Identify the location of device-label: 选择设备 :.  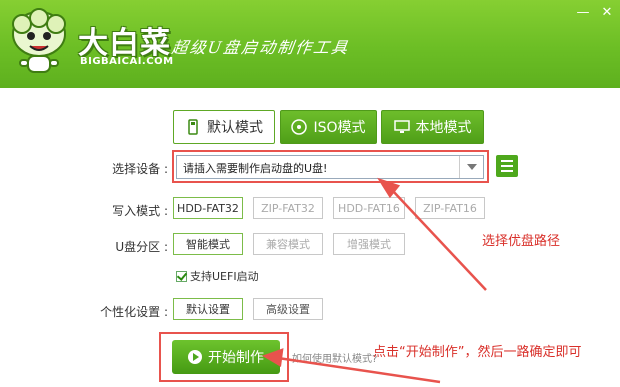
(140, 169).